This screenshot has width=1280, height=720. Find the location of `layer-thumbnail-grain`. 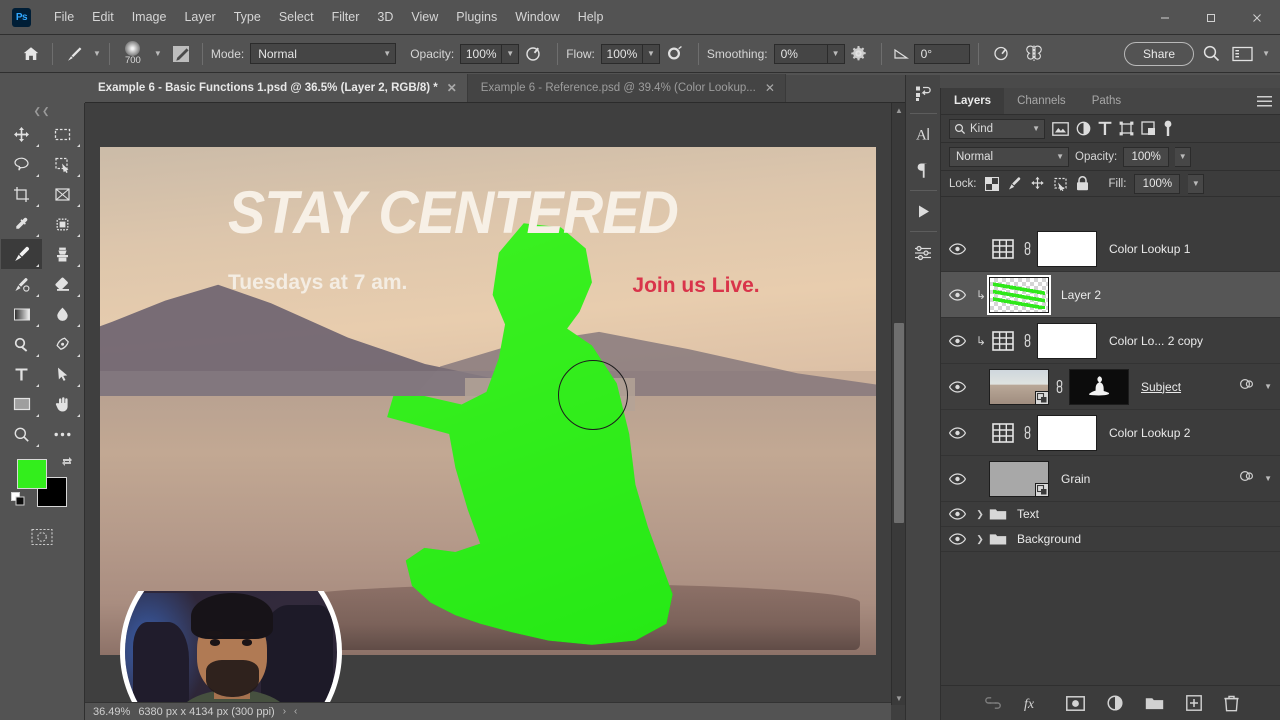

layer-thumbnail-grain is located at coordinates (1019, 478).